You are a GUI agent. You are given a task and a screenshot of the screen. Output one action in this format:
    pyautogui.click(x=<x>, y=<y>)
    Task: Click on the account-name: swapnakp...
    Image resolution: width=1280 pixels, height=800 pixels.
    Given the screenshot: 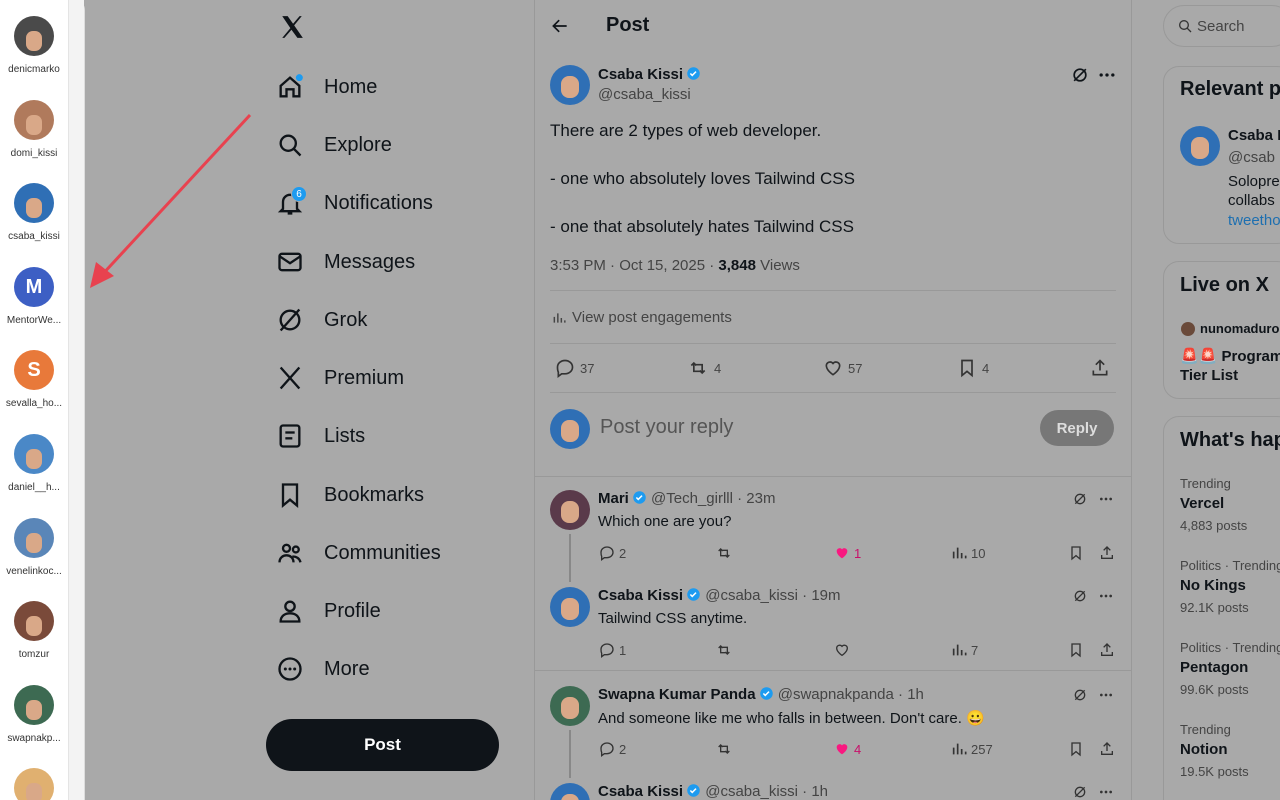 What is the action you would take?
    pyautogui.click(x=34, y=738)
    